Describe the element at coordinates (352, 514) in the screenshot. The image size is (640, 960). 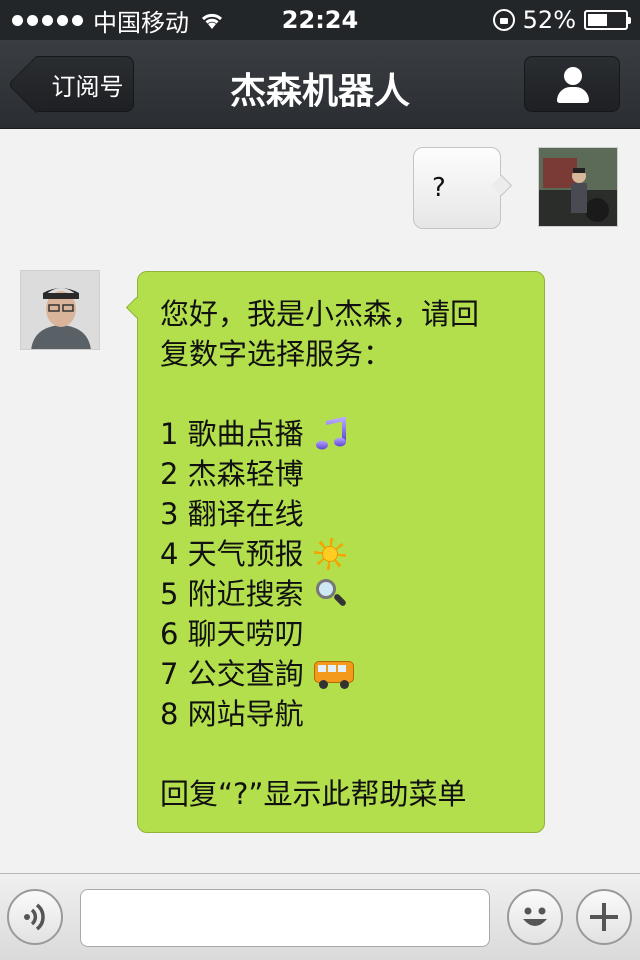
I see `menu-item: 3 翻译在线` at that location.